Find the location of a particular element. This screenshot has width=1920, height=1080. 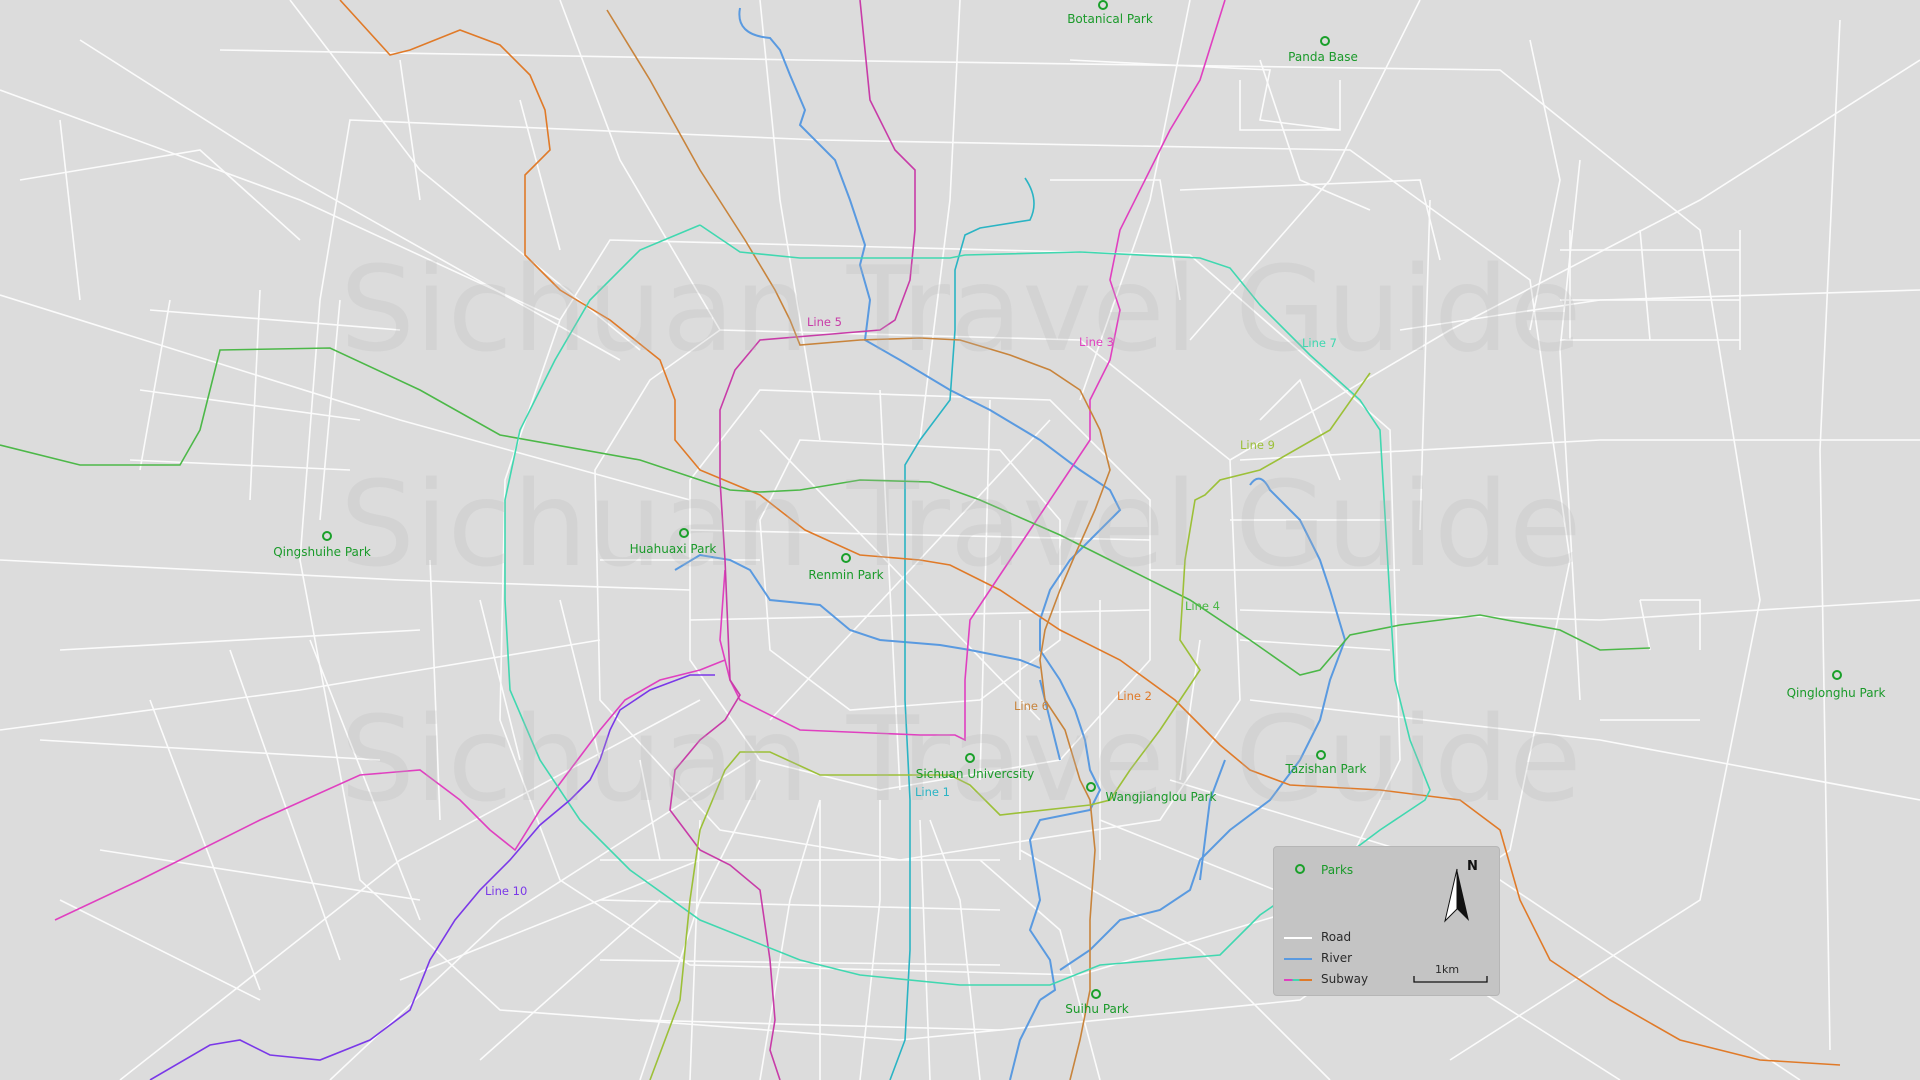

park-label-huahuaxi: Huahuaxi Park is located at coordinates (673, 549).